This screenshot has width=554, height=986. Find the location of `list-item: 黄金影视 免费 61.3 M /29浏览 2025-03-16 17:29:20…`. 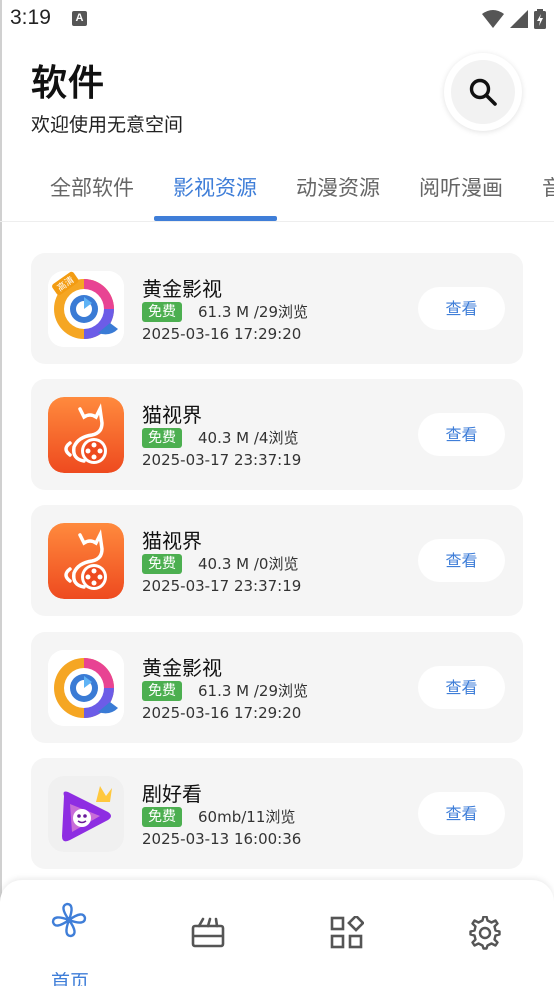

list-item: 黄金影视 免费 61.3 M /29浏览 2025-03-16 17:29:20… is located at coordinates (277, 687).